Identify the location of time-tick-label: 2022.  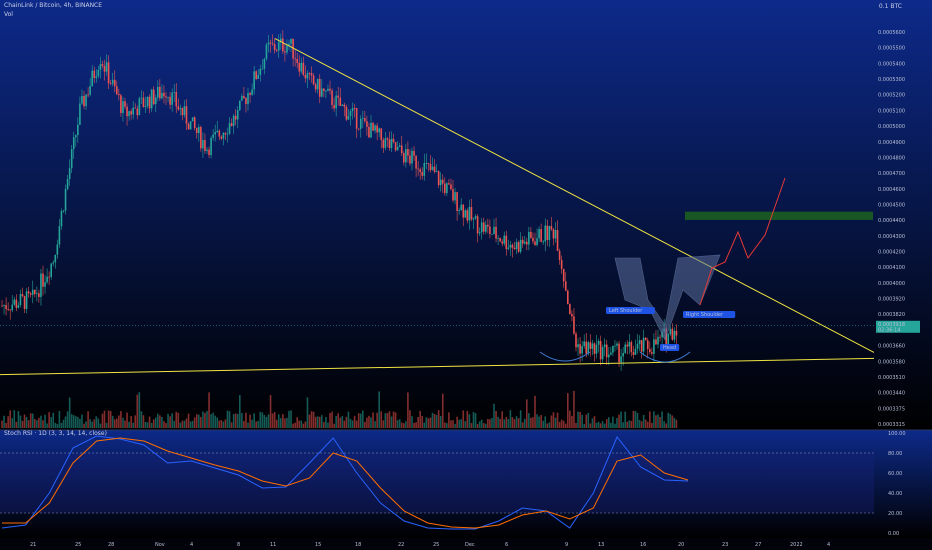
(796, 545).